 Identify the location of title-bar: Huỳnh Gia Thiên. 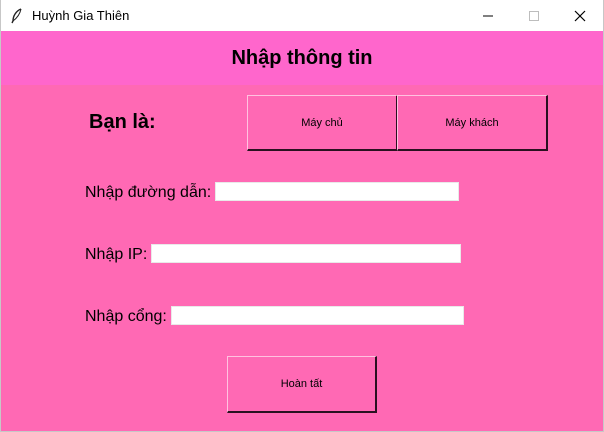
(302, 15).